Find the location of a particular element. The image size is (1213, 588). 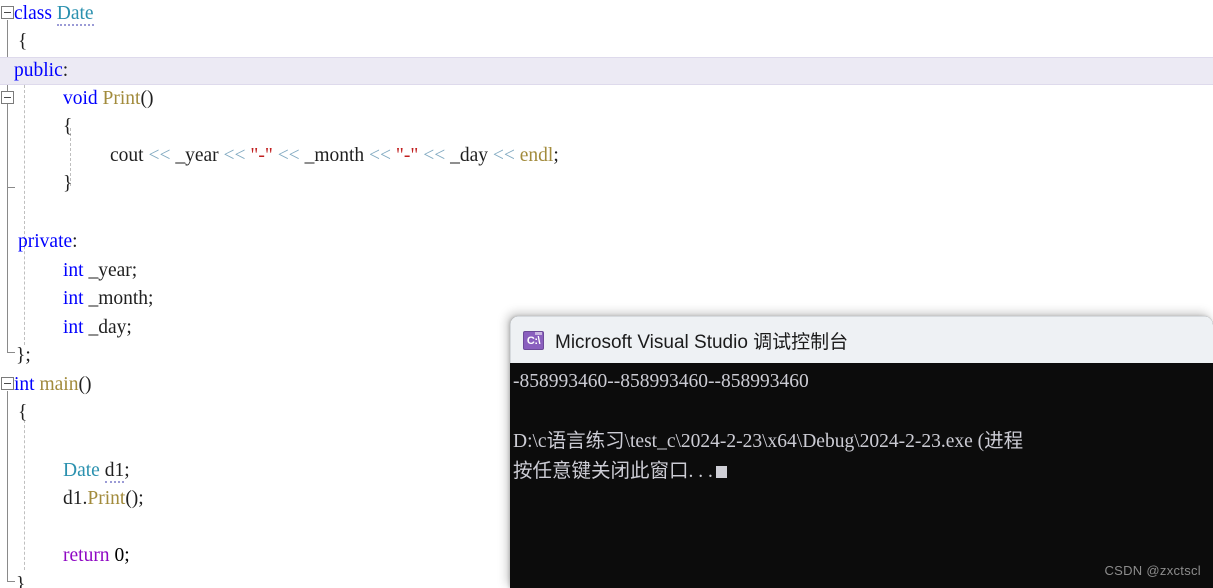

console-title-text: Microsoft Visual Studio 调试控制台 is located at coordinates (702, 342).